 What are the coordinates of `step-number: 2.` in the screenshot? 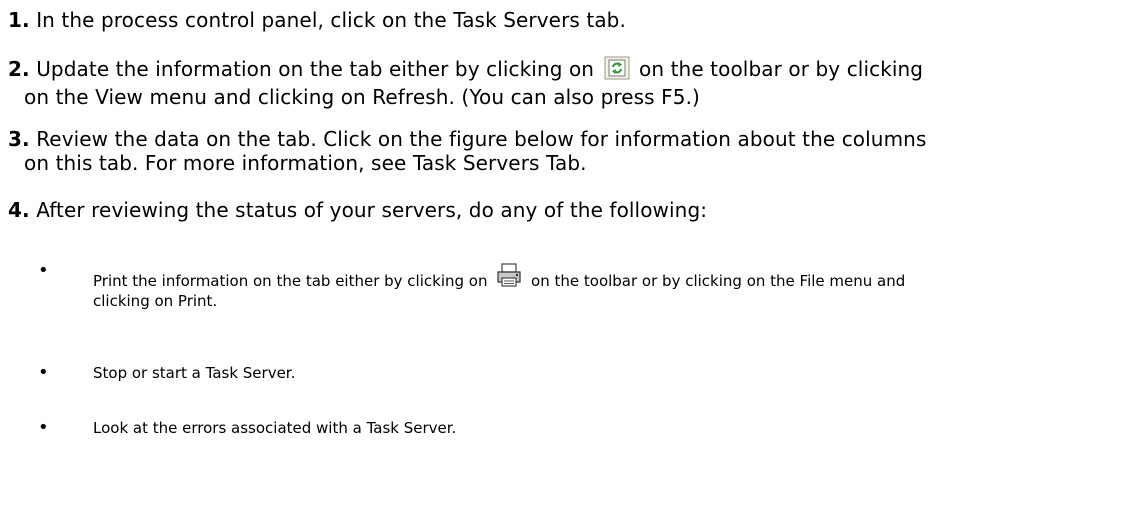 It's located at (19, 69).